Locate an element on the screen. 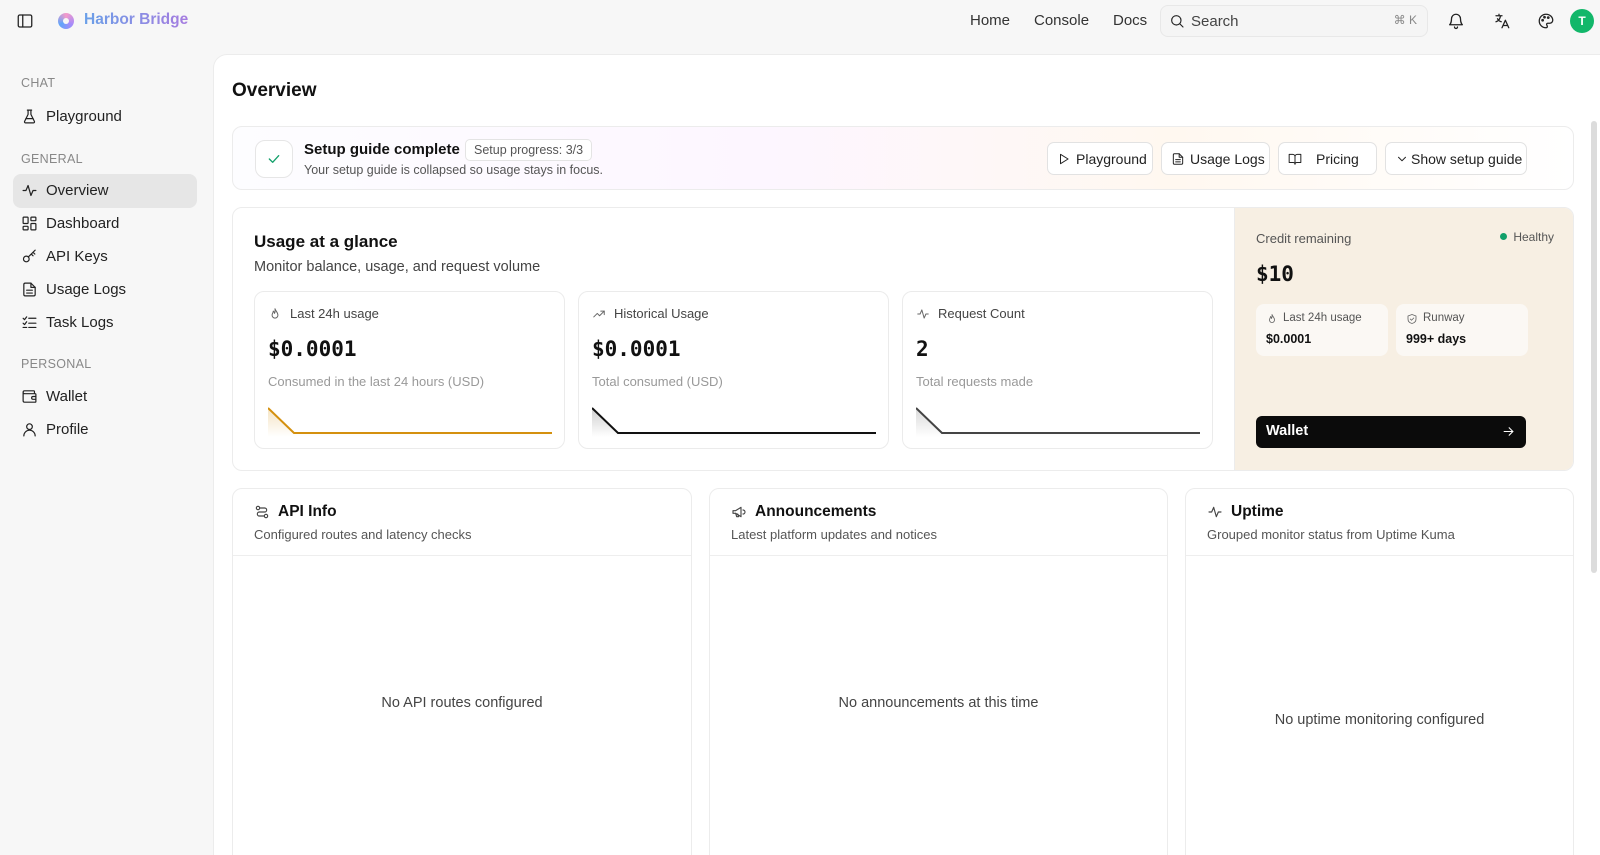 This screenshot has height=855, width=1600. card-description: Latest platform updates and notices is located at coordinates (834, 534).